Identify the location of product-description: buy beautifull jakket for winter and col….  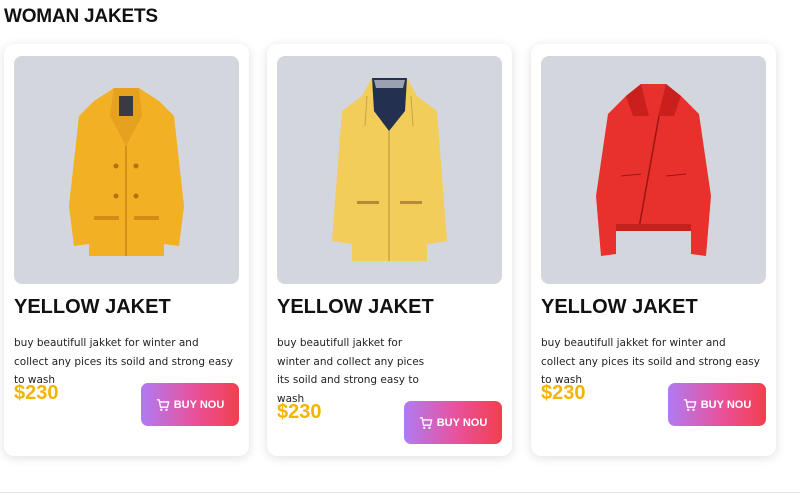
(351, 371).